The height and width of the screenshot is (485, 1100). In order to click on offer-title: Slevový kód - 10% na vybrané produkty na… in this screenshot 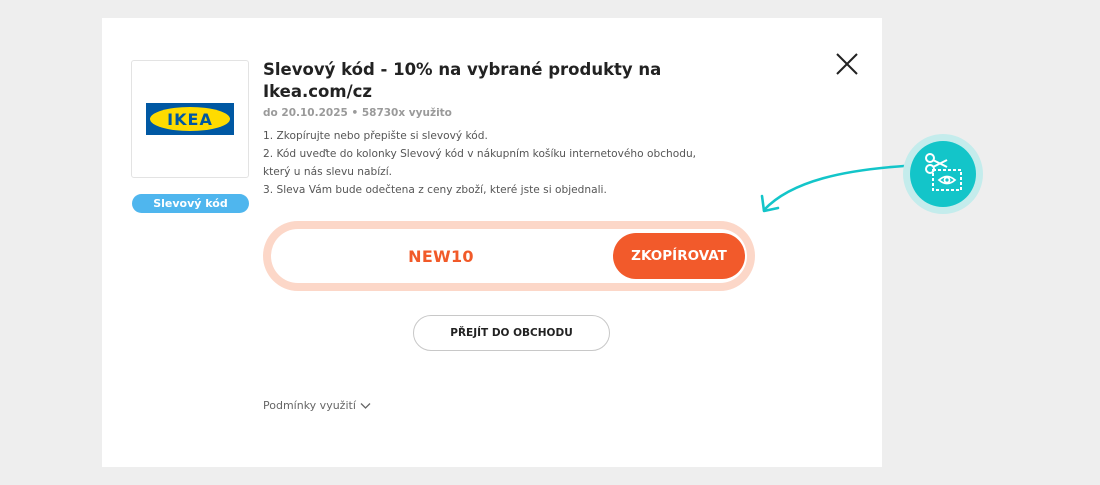, I will do `click(462, 80)`.